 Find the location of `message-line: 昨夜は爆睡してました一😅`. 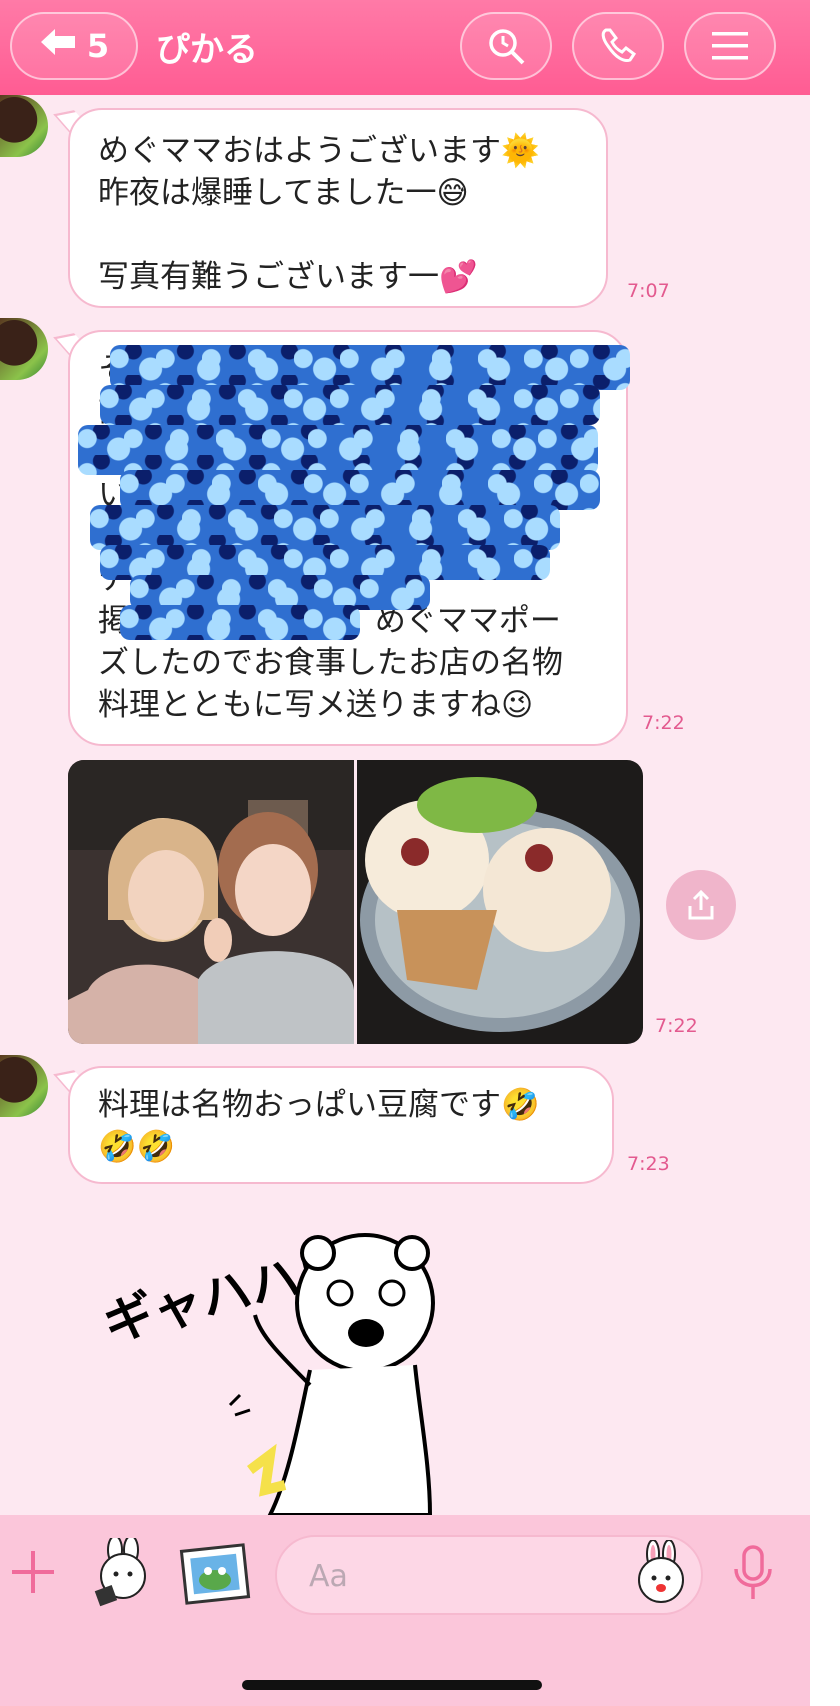

message-line: 昨夜は爆睡してました一😅 is located at coordinates (283, 193).